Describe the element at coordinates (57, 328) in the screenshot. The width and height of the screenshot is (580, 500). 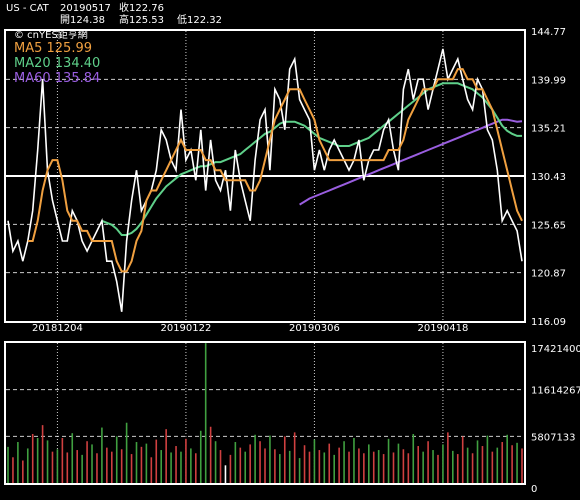
I see `x-tick-label: 20181204` at that location.